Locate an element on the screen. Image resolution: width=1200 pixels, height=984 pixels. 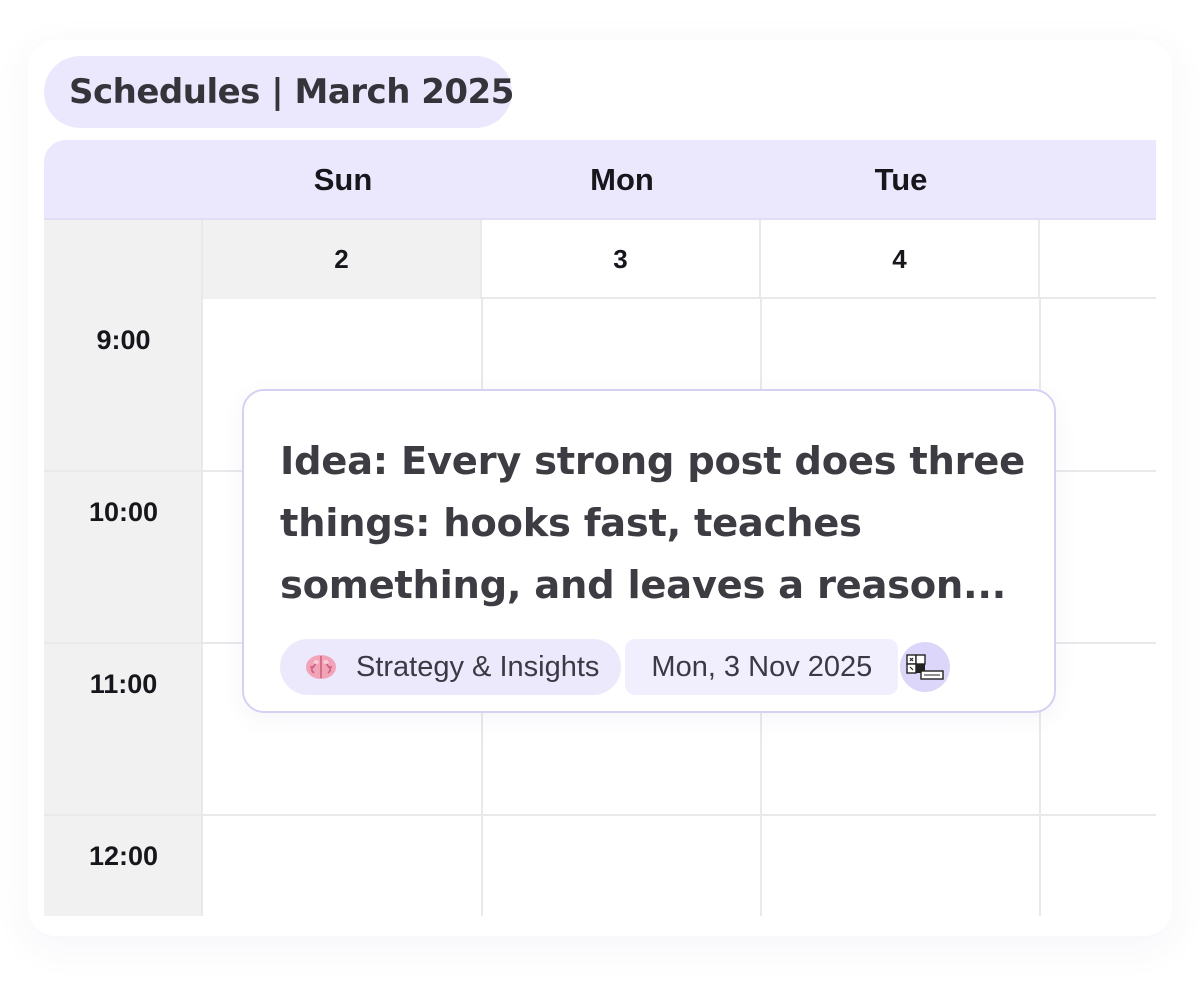
weekday-header-row: Sun Mon Tue W is located at coordinates (600, 180).